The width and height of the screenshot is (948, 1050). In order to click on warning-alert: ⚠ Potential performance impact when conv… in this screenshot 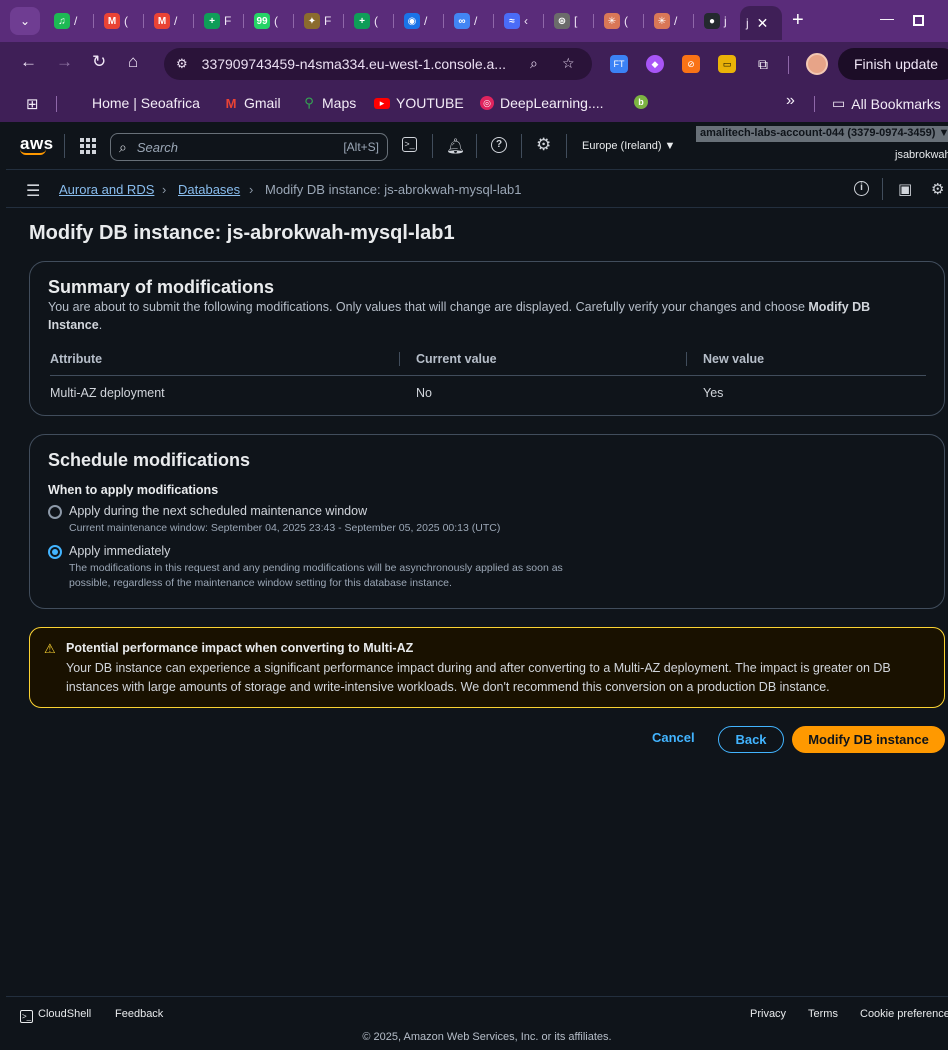, I will do `click(487, 667)`.